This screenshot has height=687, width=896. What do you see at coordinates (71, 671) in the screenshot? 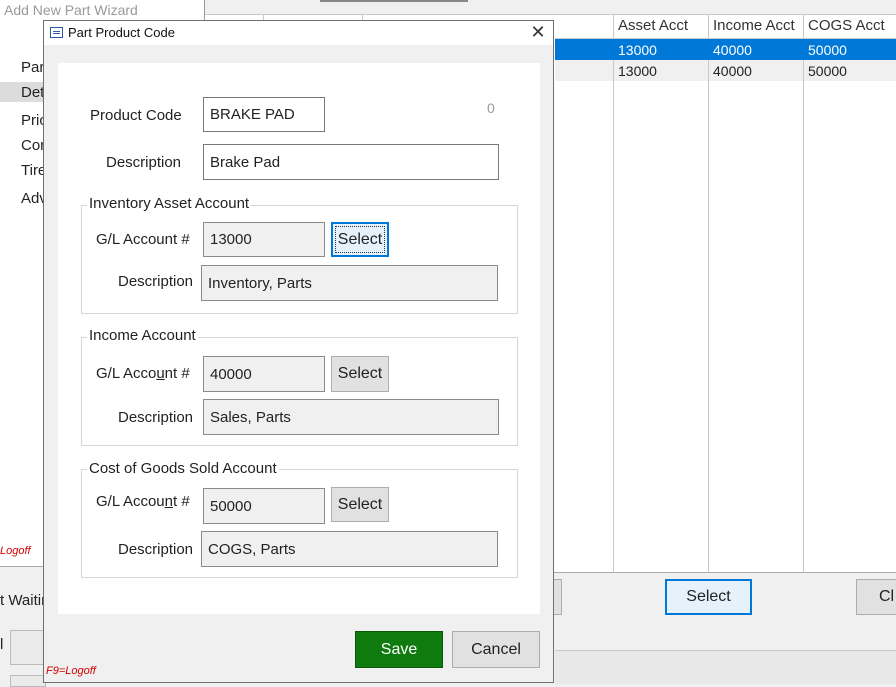
I see `f9-logoff-hint: F9=Logoff` at bounding box center [71, 671].